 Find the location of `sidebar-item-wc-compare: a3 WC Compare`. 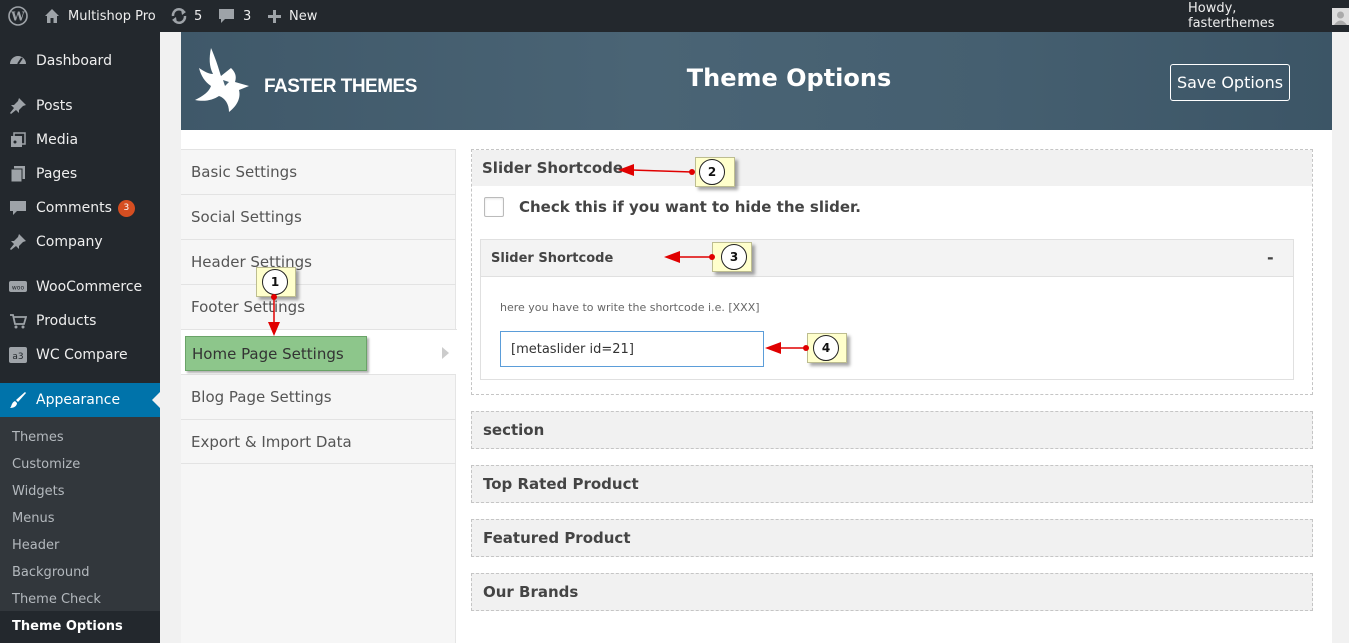

sidebar-item-wc-compare: a3 WC Compare is located at coordinates (80, 355).